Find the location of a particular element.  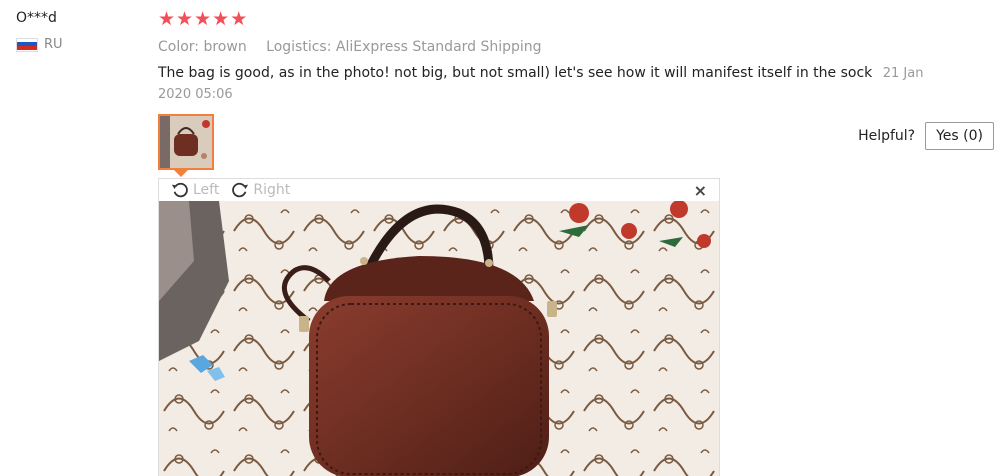

reviewer-name: O***d is located at coordinates (36, 18).